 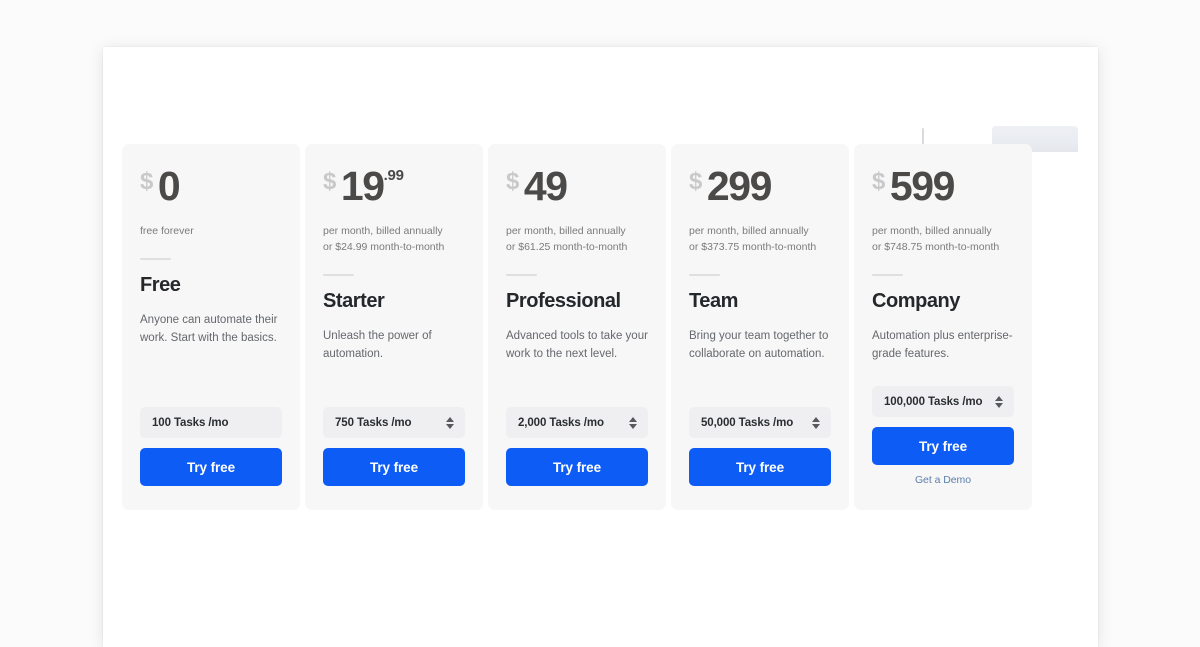 I want to click on price-amount: 599, so click(x=922, y=186).